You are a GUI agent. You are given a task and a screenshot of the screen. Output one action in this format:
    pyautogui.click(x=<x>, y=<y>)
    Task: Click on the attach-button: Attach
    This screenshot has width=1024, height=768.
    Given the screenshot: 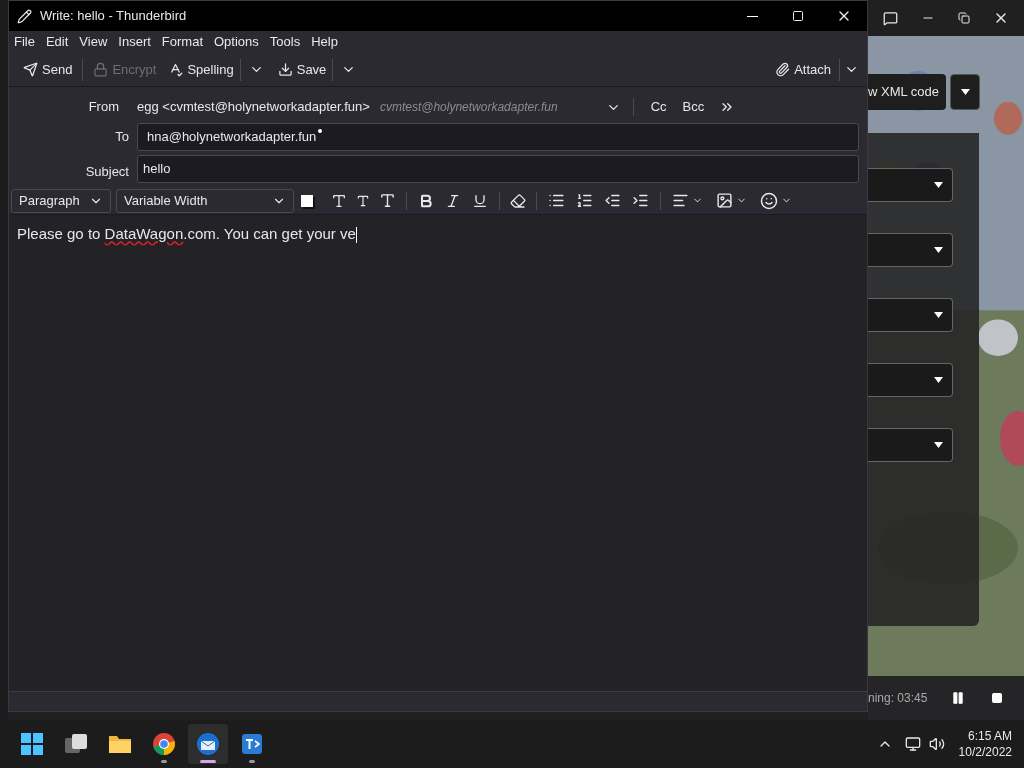 What is the action you would take?
    pyautogui.click(x=803, y=69)
    